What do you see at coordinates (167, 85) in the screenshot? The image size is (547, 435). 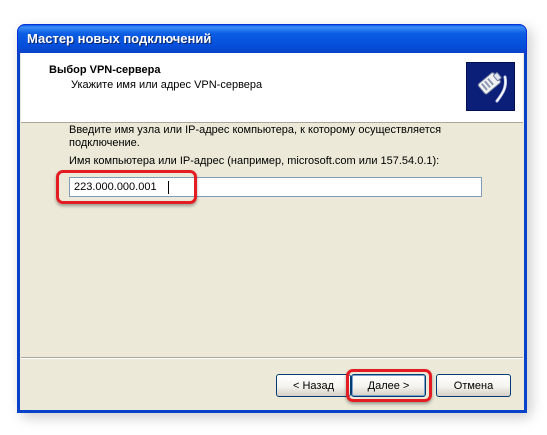 I see `header-subtitle: Укажите имя или адрес VPN-сервера` at bounding box center [167, 85].